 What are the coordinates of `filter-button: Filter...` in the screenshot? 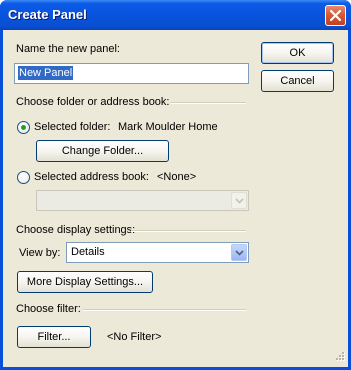 It's located at (54, 337).